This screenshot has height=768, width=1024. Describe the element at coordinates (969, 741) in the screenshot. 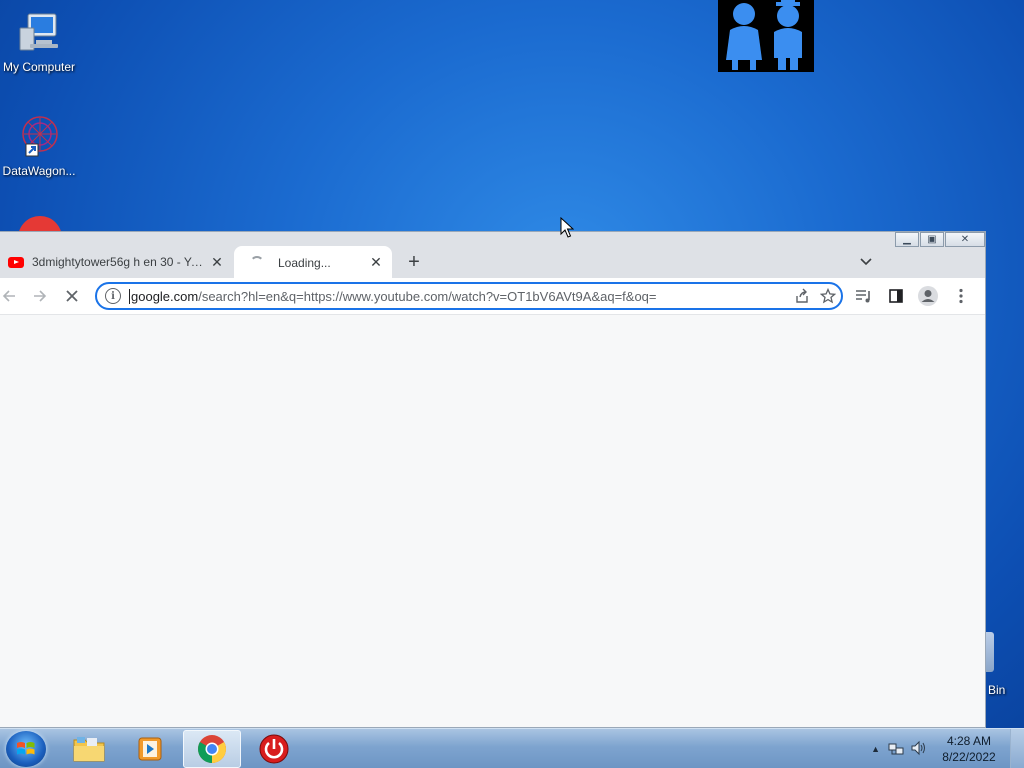

I see `clock-time: 4:28 AM` at that location.